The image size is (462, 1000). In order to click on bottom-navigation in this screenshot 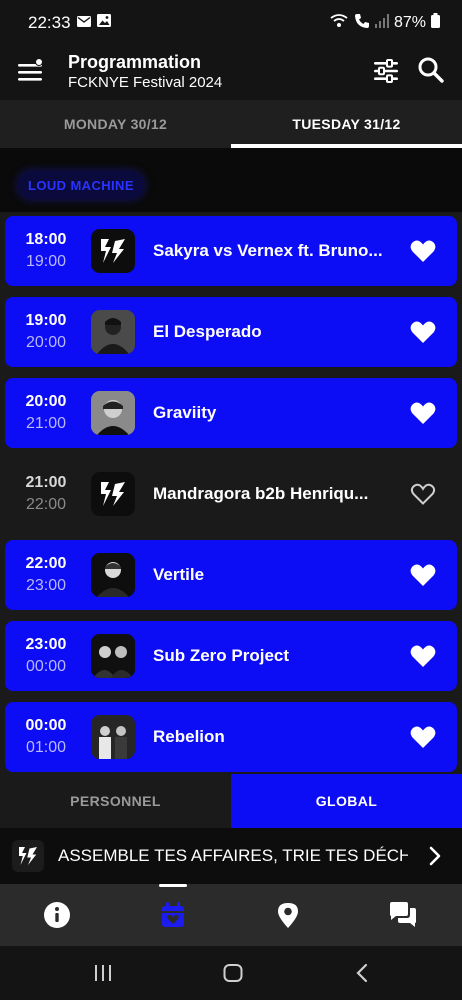, I will do `click(231, 915)`.